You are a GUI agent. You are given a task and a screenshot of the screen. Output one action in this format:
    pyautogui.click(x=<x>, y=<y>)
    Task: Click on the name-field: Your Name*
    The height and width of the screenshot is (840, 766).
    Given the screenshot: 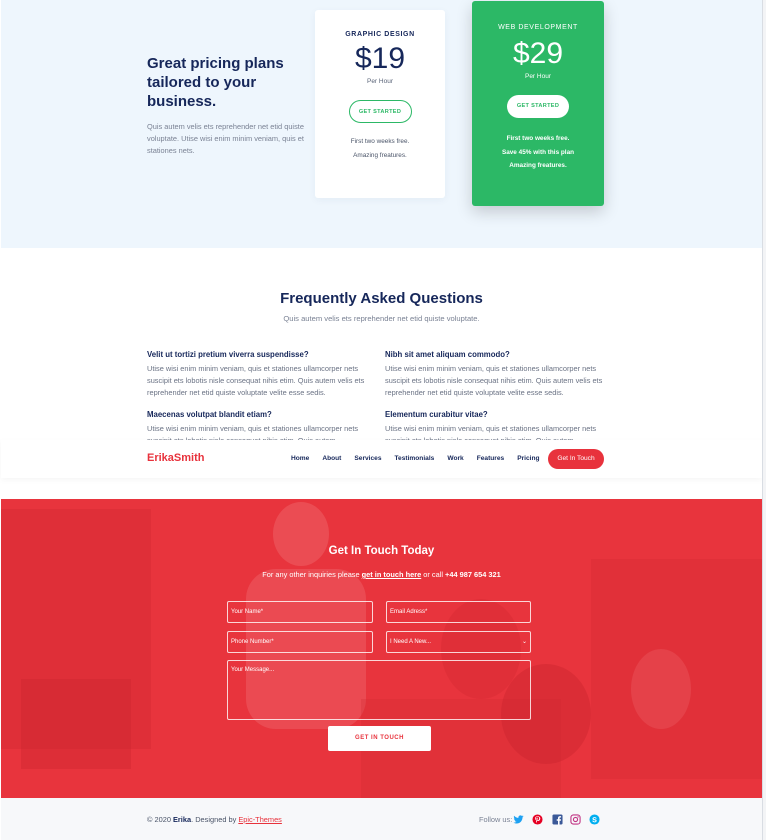 What is the action you would take?
    pyautogui.click(x=300, y=612)
    